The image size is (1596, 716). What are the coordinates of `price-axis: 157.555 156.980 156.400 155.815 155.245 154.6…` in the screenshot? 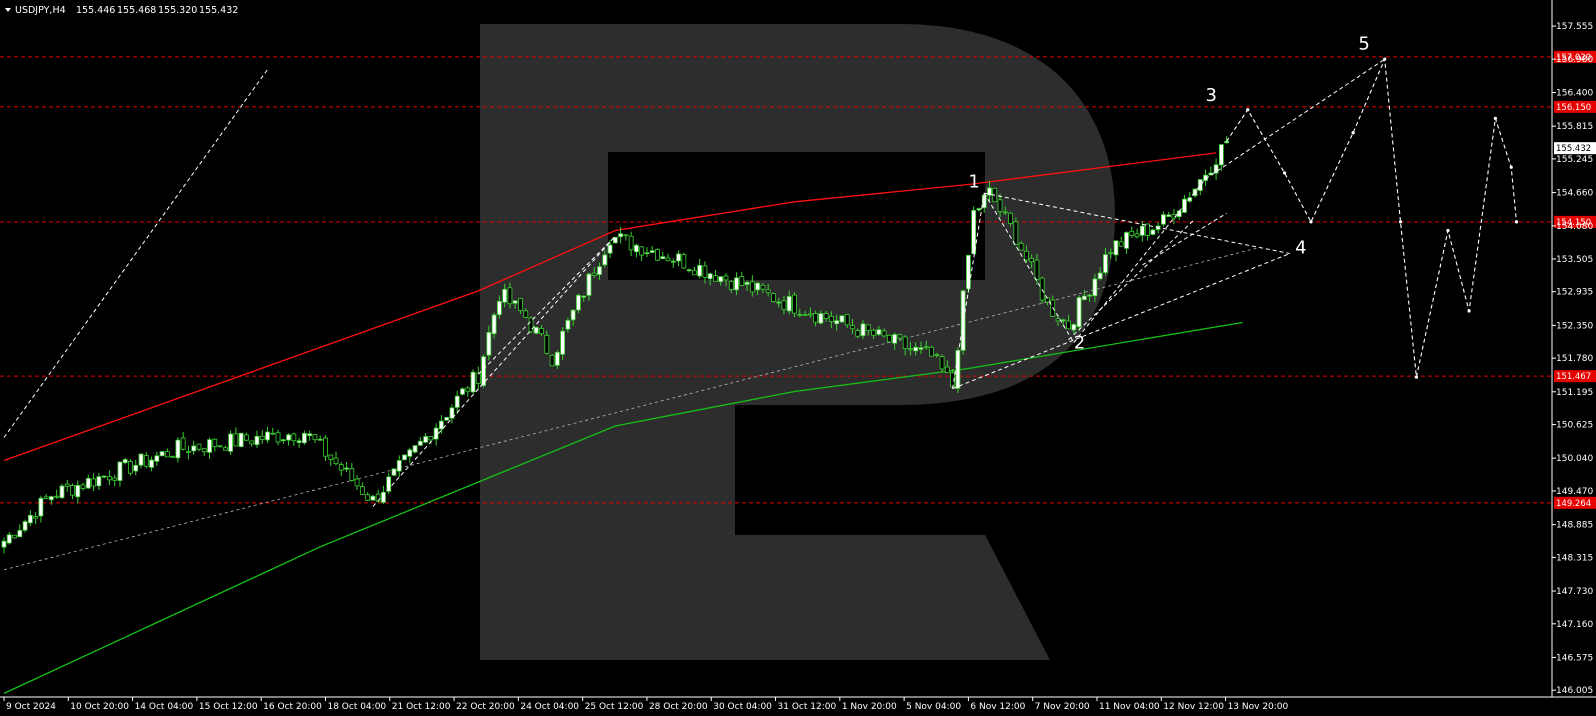 It's located at (1572, 359).